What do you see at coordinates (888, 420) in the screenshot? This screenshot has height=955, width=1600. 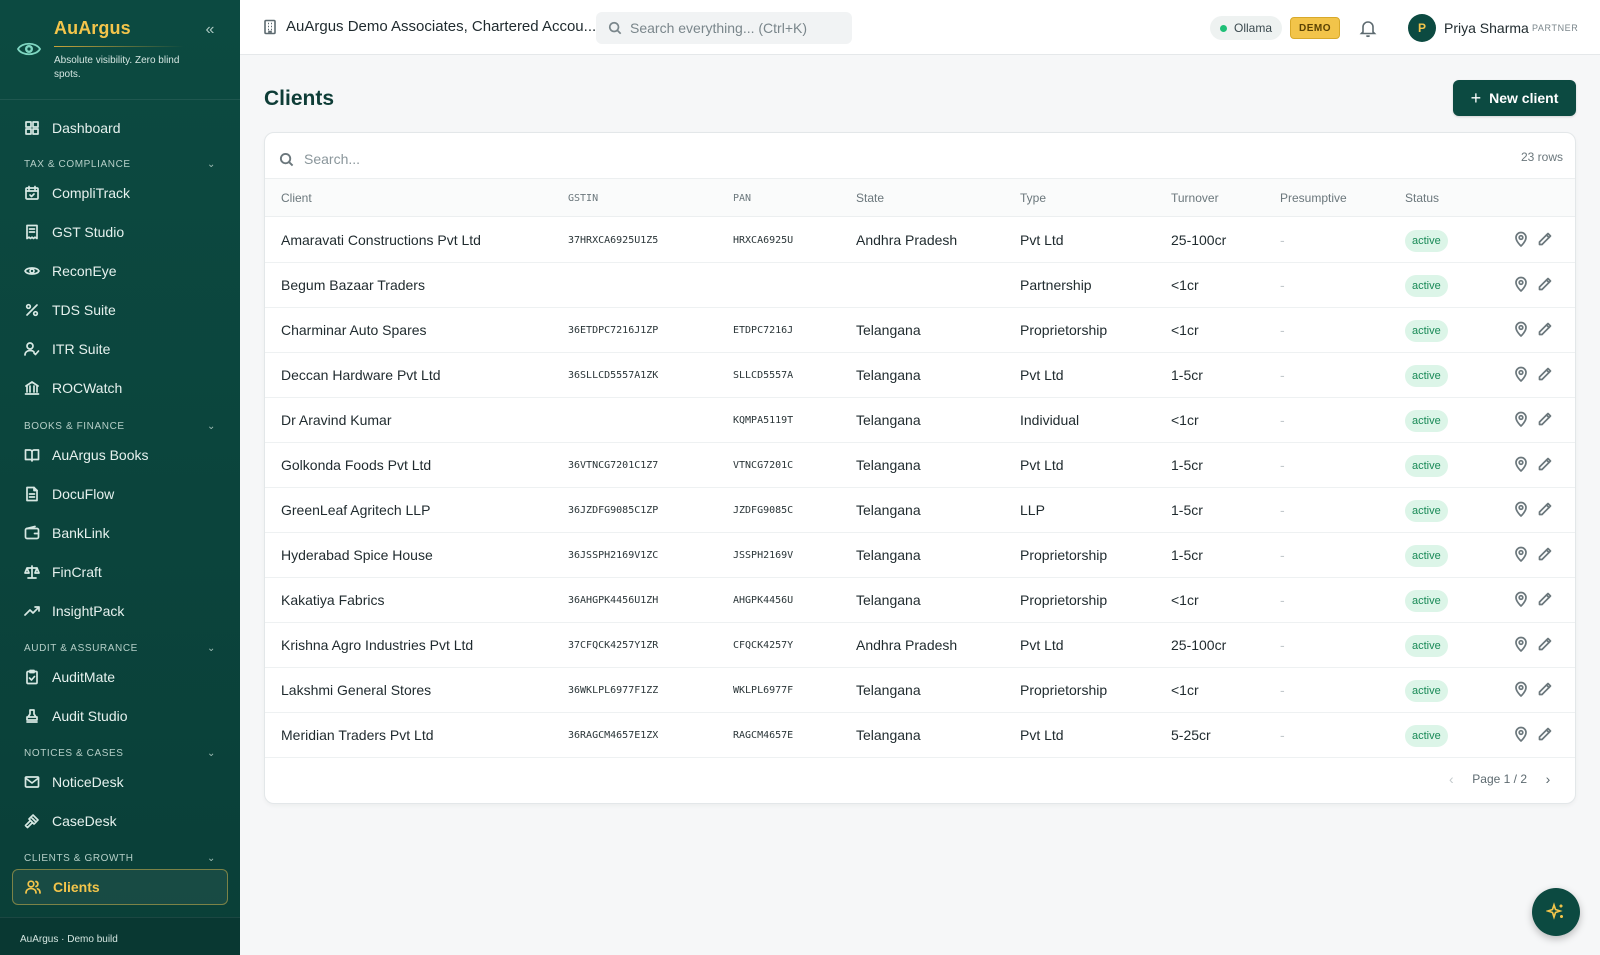 I see `cell-state: Telangana` at bounding box center [888, 420].